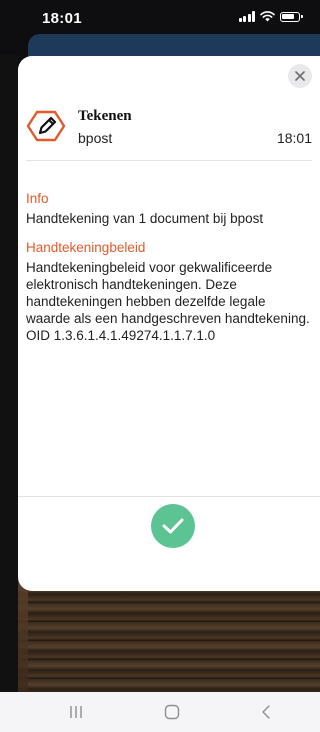  I want to click on request-header: Tekenen bpost 18:01, so click(169, 129).